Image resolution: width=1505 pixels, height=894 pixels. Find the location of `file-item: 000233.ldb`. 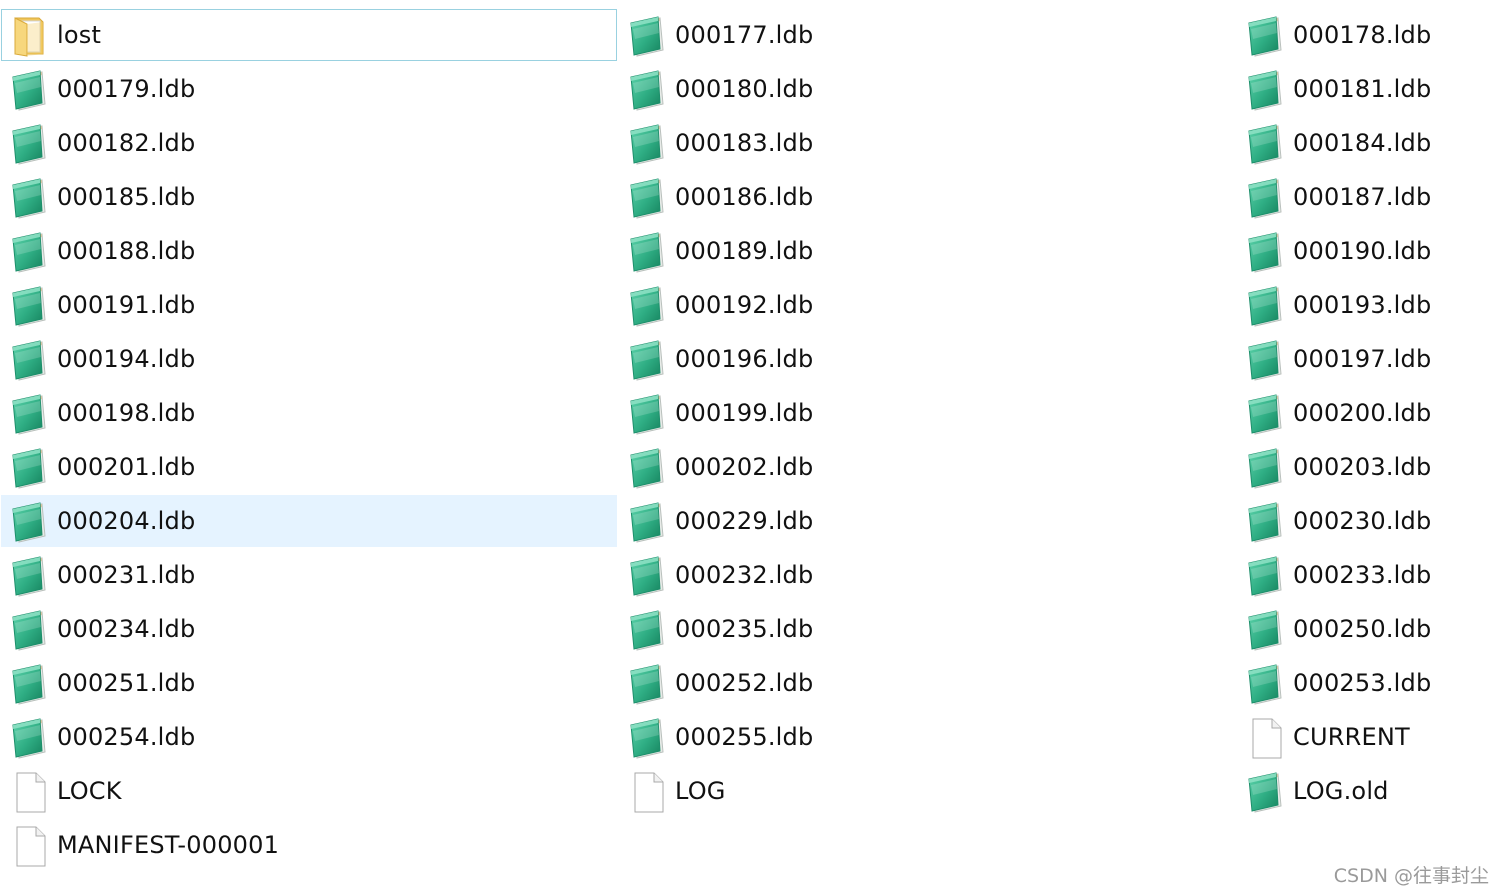

file-item: 000233.ldb is located at coordinates (1370, 575).